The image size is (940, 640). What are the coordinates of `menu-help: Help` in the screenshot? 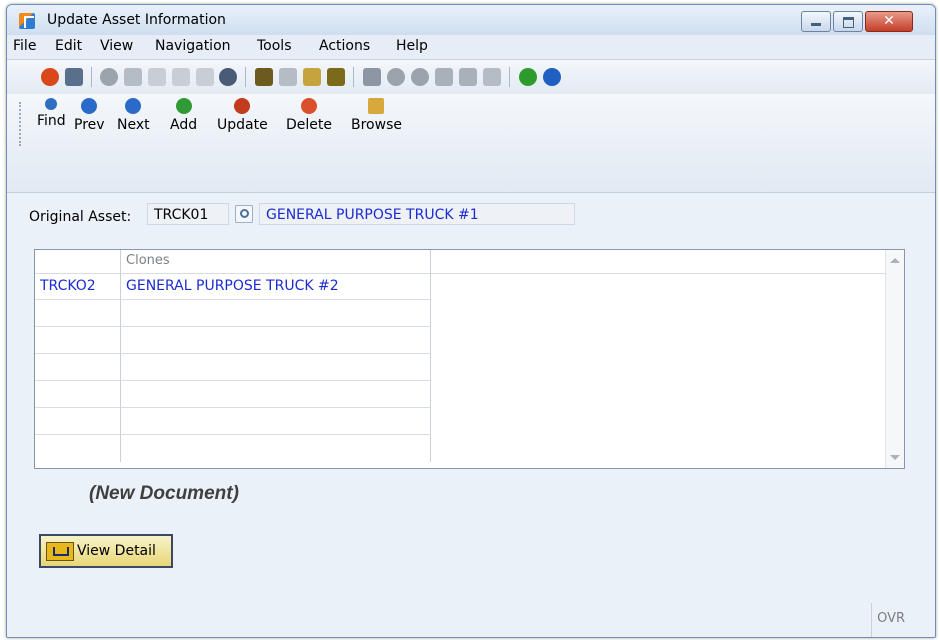 It's located at (412, 46).